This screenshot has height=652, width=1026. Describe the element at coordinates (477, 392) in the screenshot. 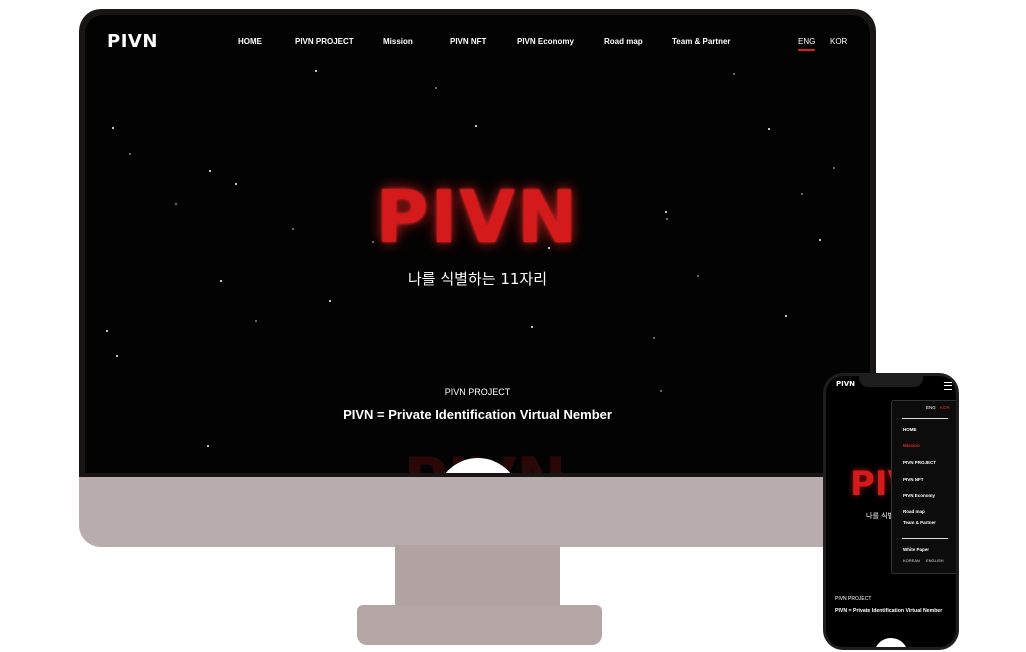

I see `project-section-label: PIVN PROJECT` at that location.